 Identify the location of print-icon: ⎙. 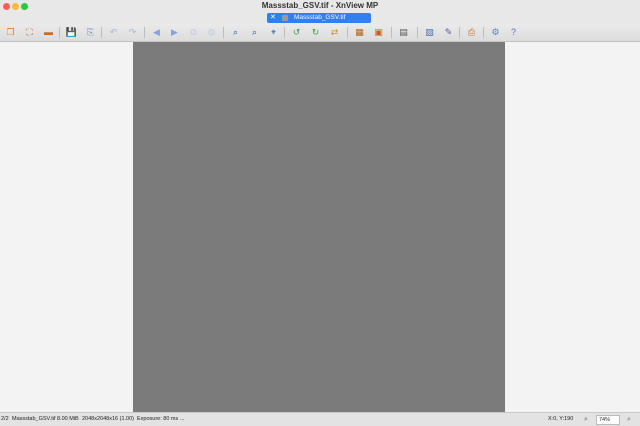
(471, 32).